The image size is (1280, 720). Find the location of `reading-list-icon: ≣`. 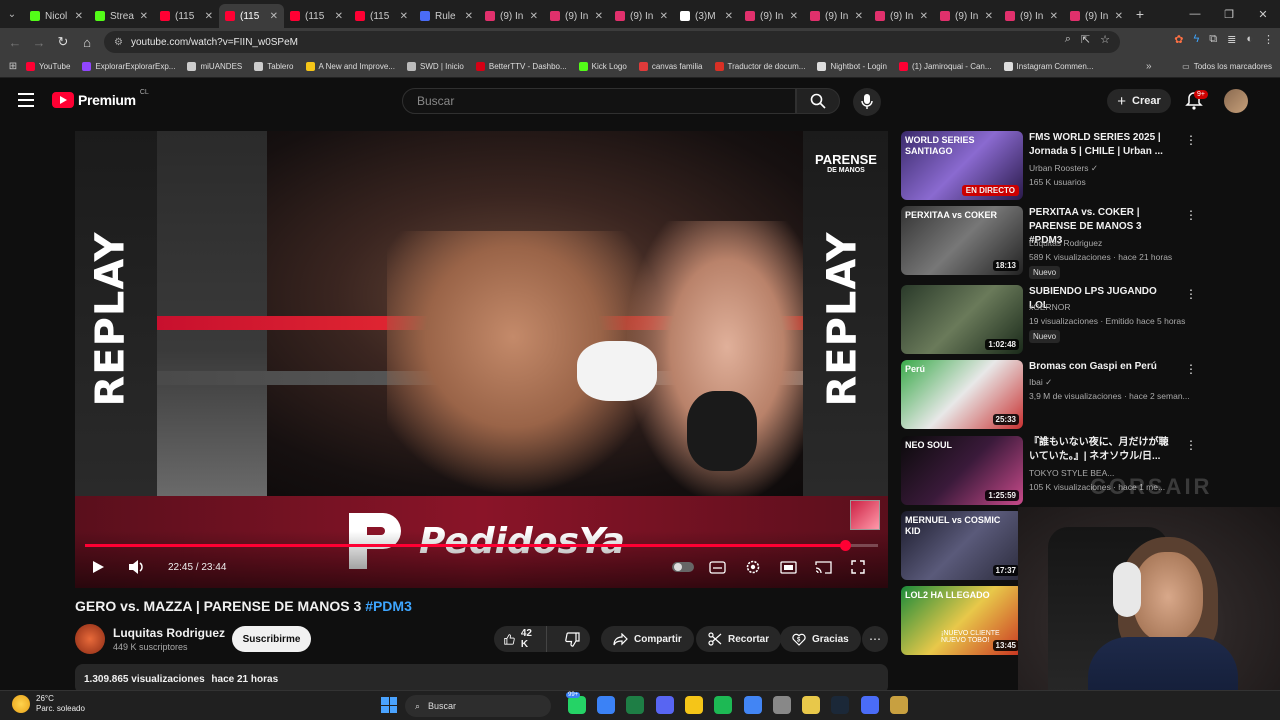

reading-list-icon: ≣ is located at coordinates (1231, 39).